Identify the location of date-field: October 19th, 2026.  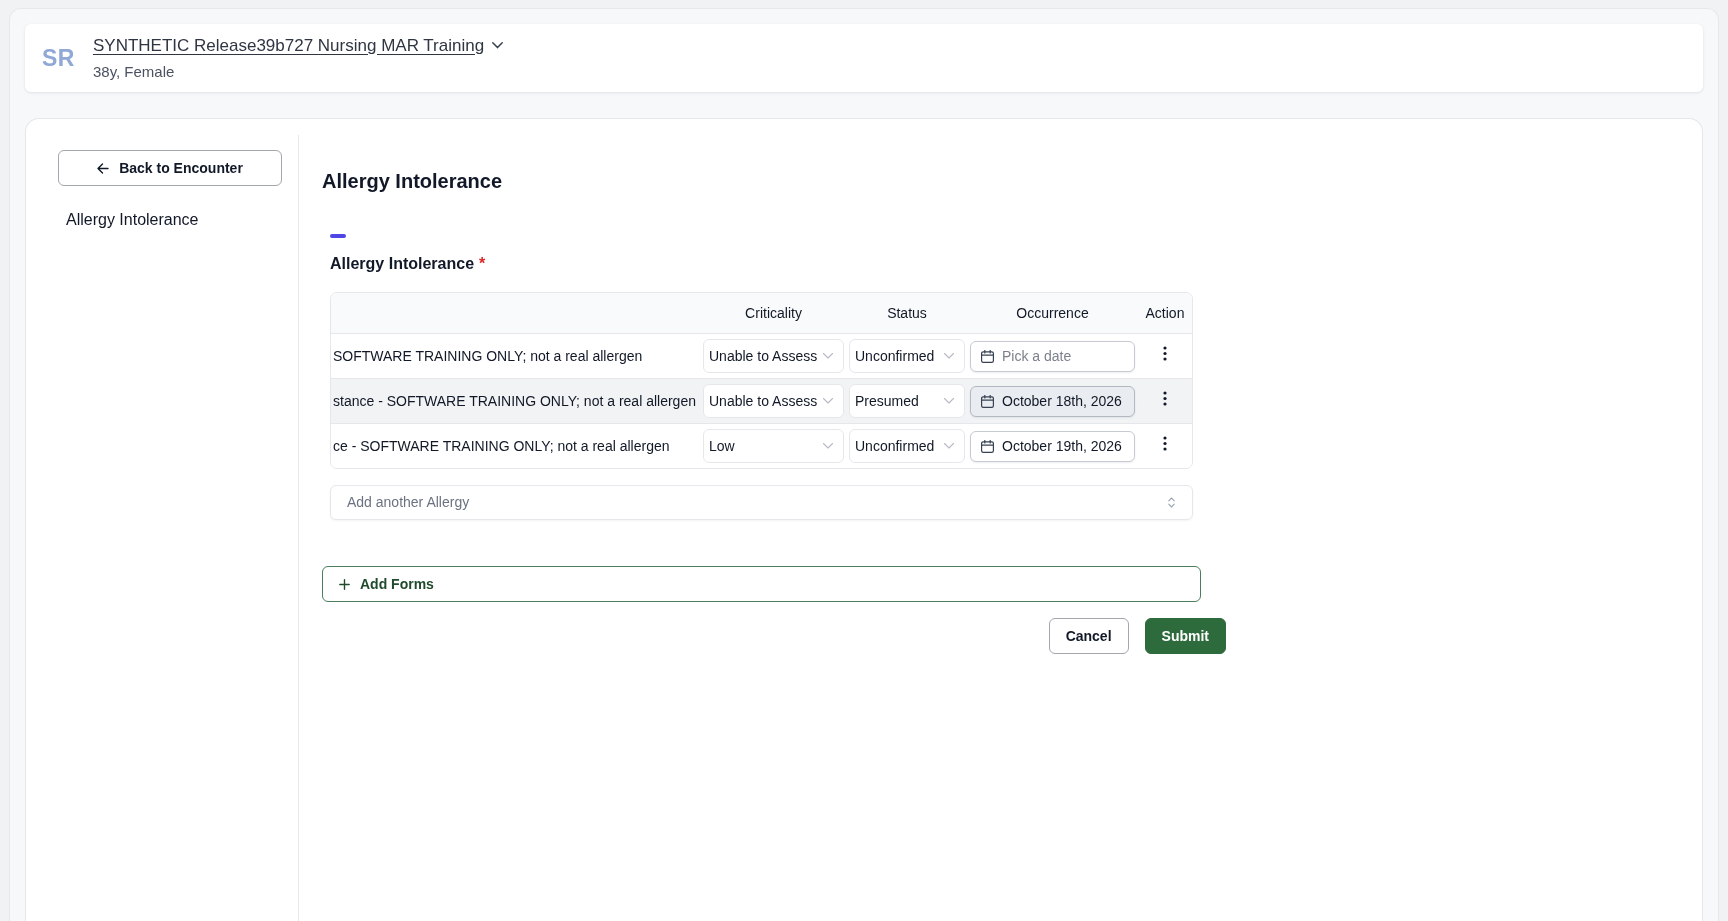
(1052, 446).